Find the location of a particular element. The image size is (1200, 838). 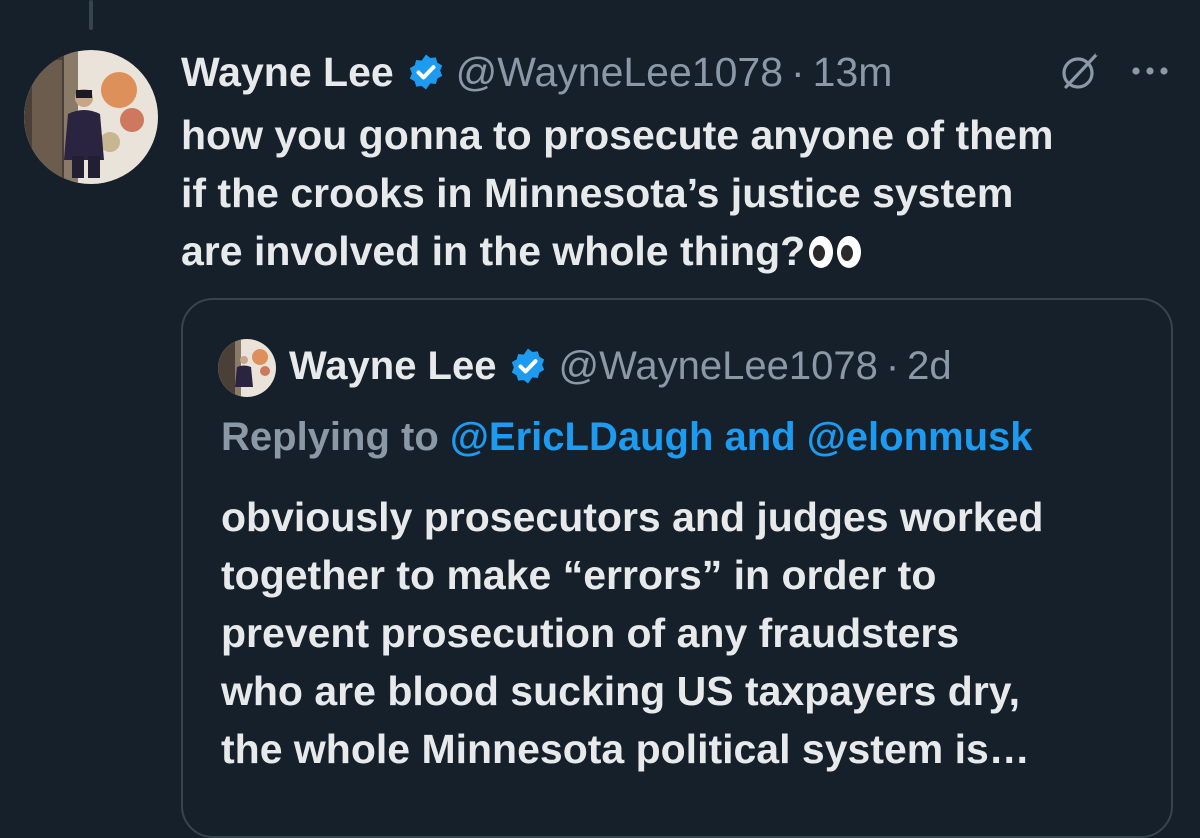

quoted-text-line: together to make “errors” in order to is located at coordinates (579, 575).